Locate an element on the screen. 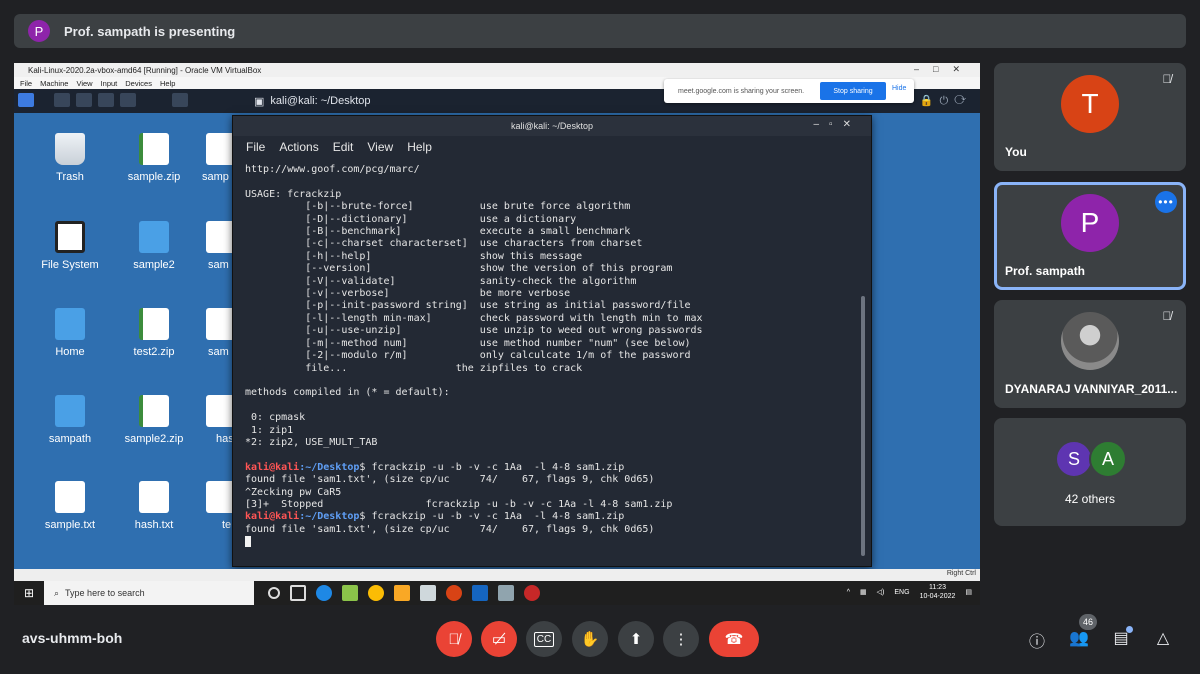  desktop-icon-partial-5: te is located at coordinates (214, 506).